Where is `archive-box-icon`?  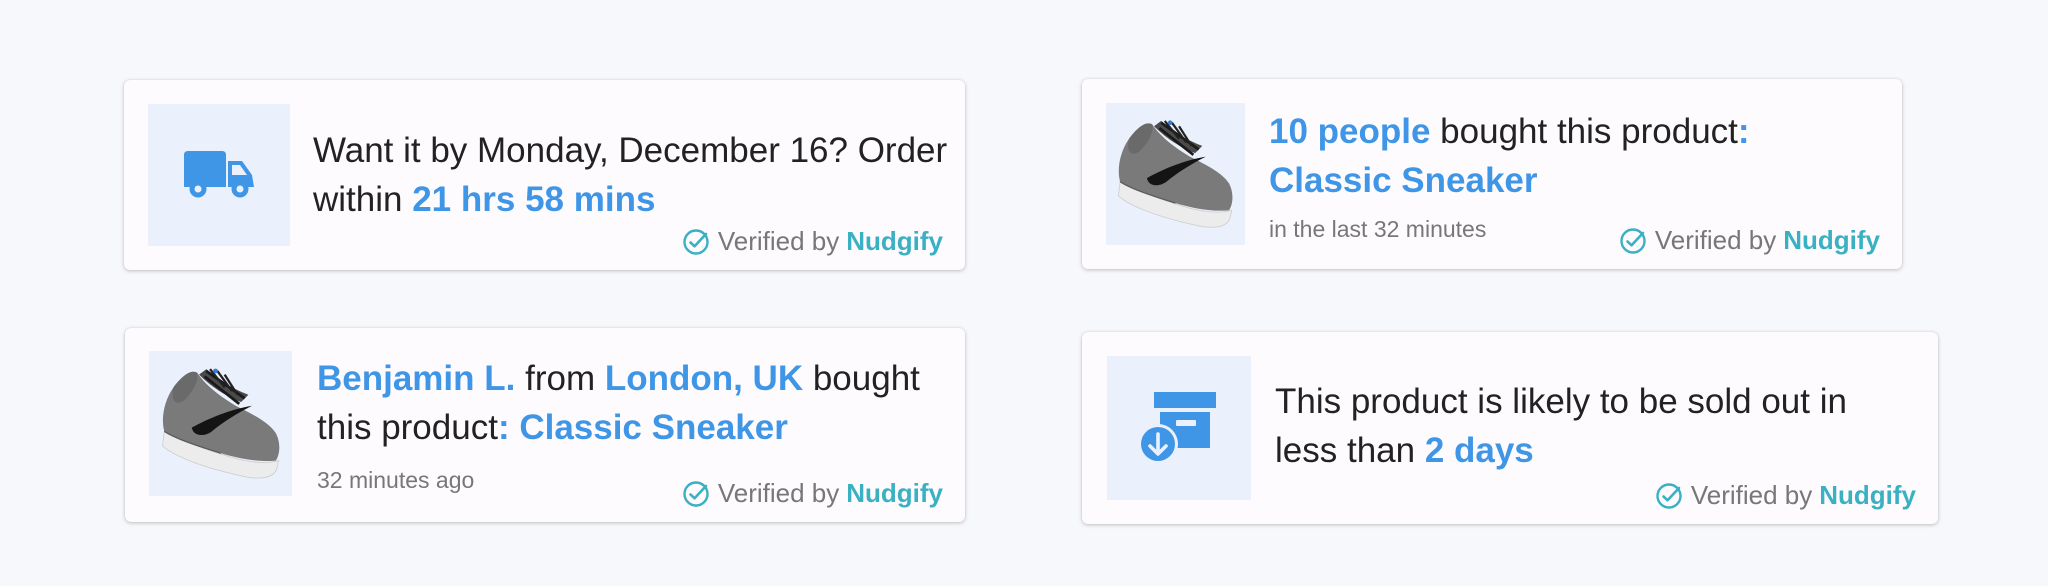 archive-box-icon is located at coordinates (1177, 428).